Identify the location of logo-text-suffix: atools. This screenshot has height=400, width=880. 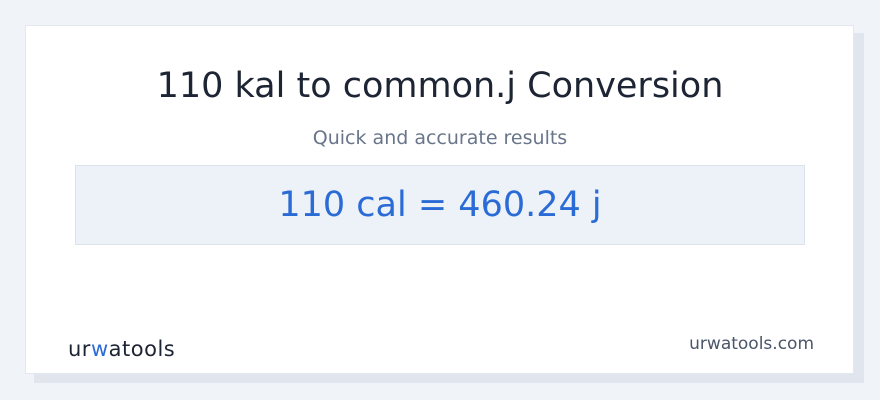
(142, 349).